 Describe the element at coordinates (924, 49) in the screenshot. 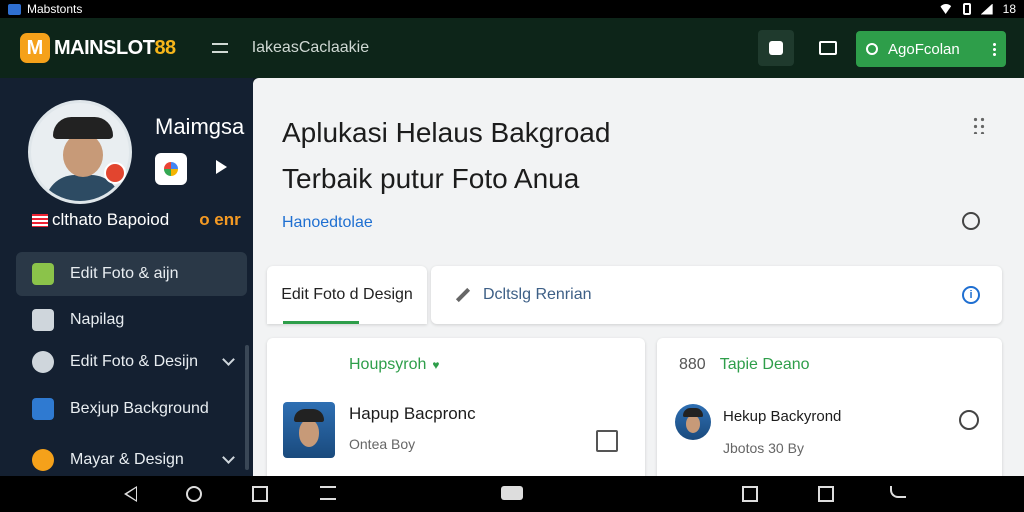

I see `search-button-label: AgoFcolan` at that location.